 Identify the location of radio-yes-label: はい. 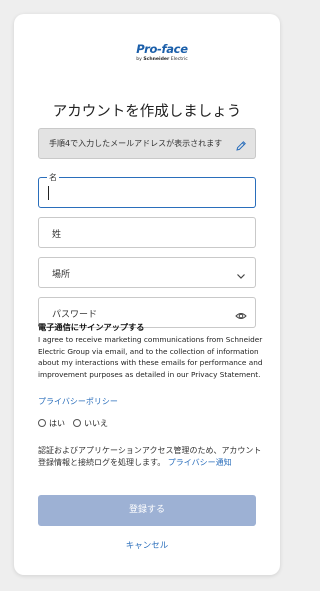
(57, 423).